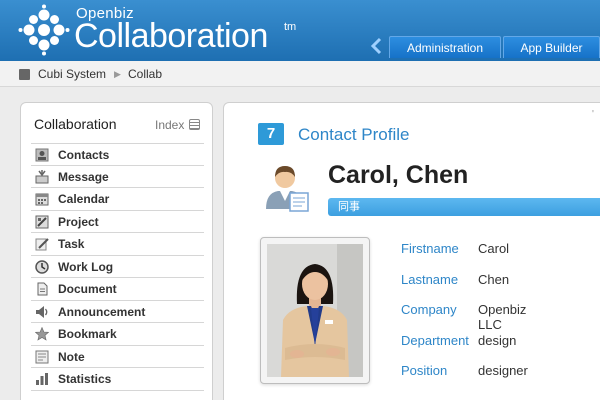 This screenshot has height=400, width=600. What do you see at coordinates (71, 244) in the screenshot?
I see `sidebar-item-label: Task` at bounding box center [71, 244].